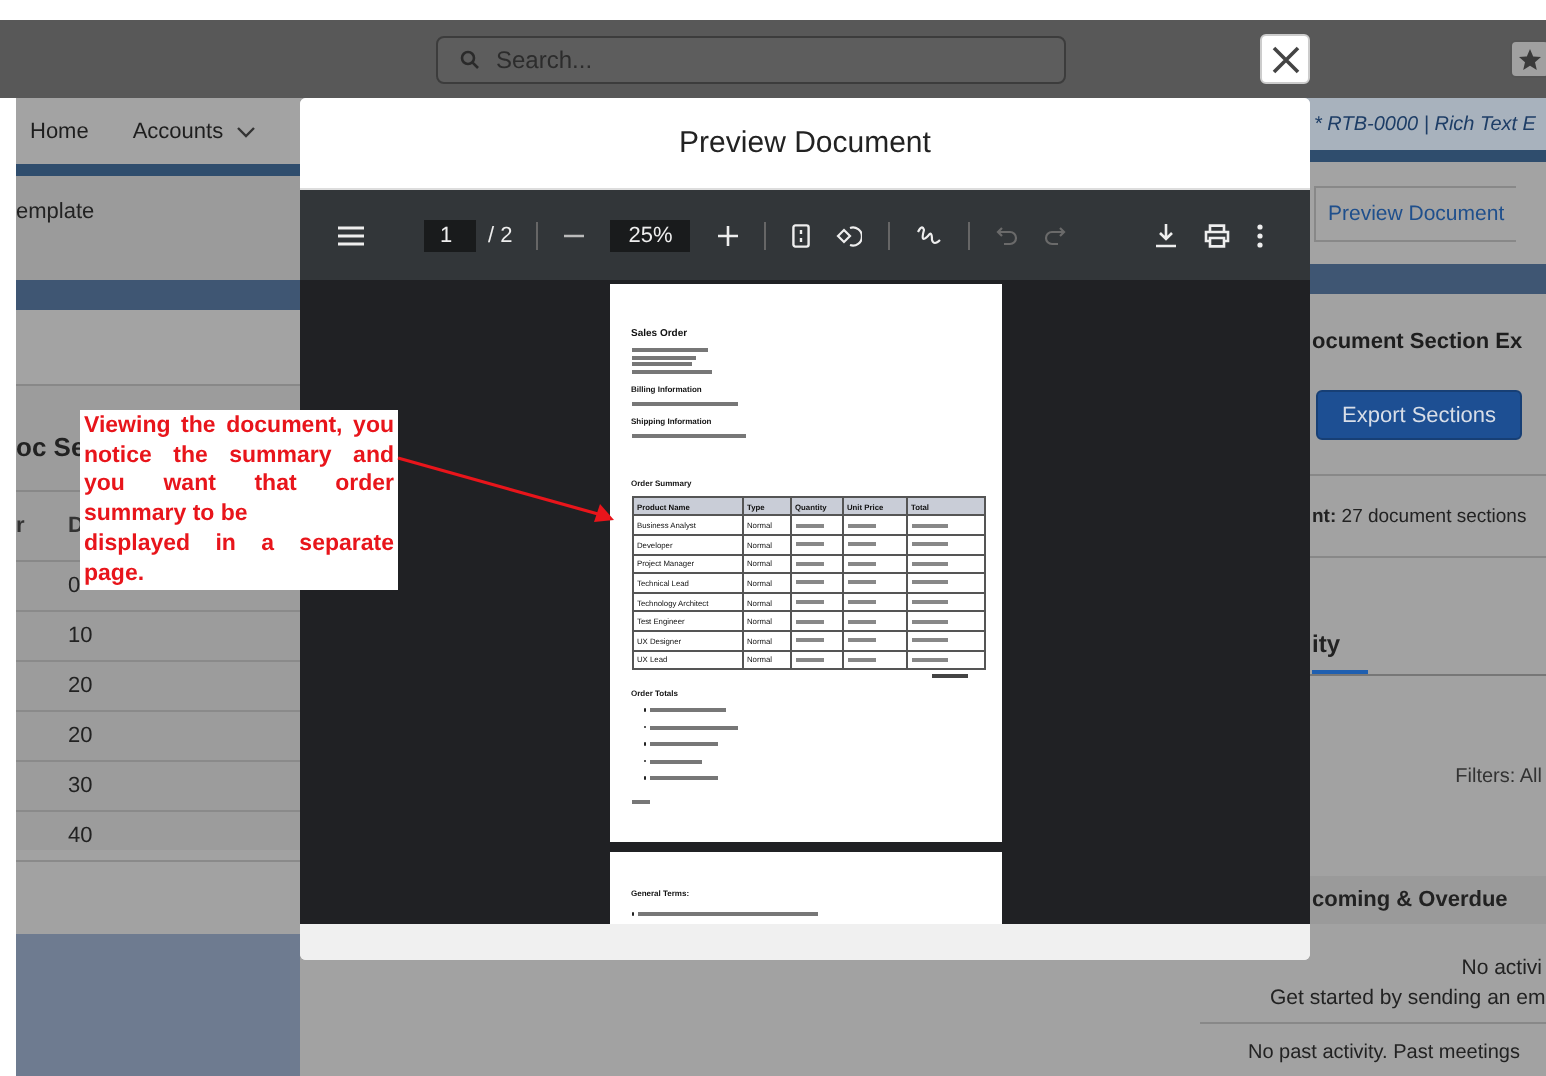 Image resolution: width=1546 pixels, height=1076 pixels. What do you see at coordinates (929, 235) in the screenshot?
I see `draw-icon` at bounding box center [929, 235].